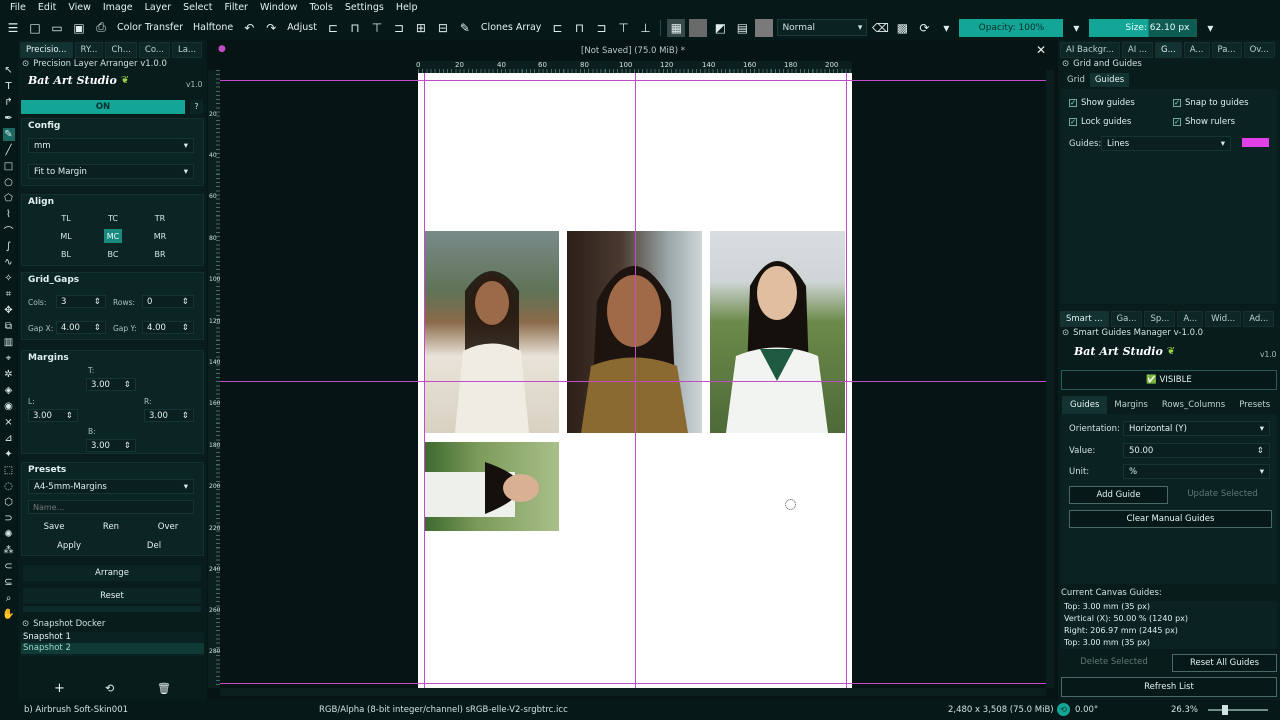 The image size is (1280, 720). Describe the element at coordinates (81, 327) in the screenshot. I see `gapx-spinbox: 4.00 ⇕` at that location.